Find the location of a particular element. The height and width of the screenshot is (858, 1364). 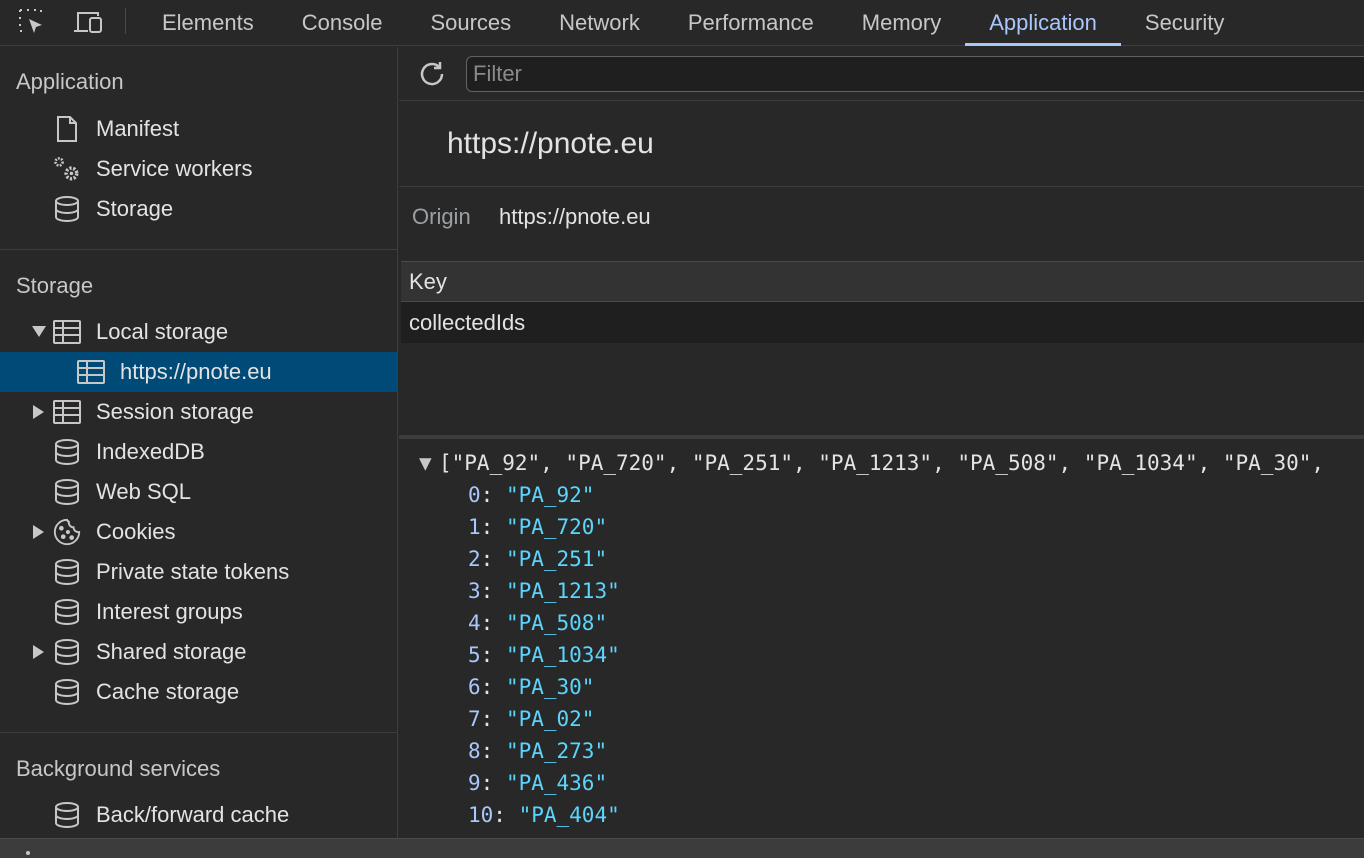

sidebar-item-label: Shared storage is located at coordinates (171, 652).